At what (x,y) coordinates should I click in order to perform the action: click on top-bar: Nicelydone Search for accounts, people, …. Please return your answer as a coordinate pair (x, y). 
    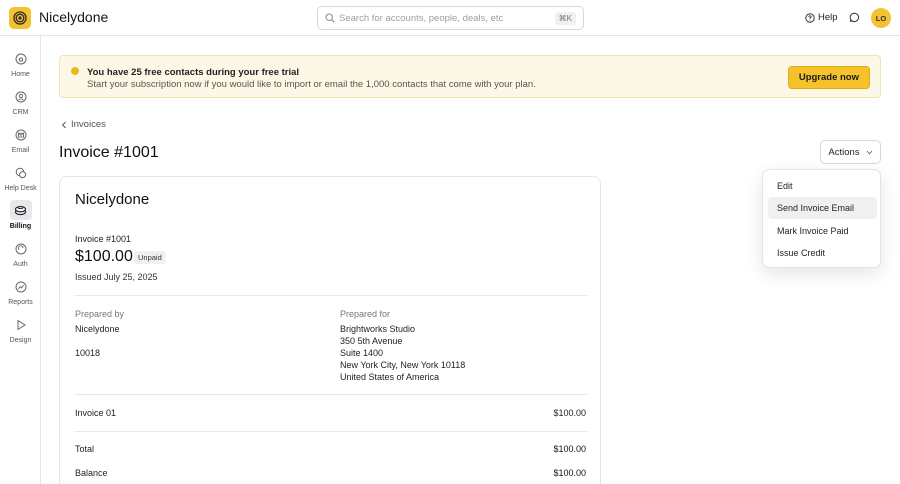
    Looking at the image, I should click on (450, 18).